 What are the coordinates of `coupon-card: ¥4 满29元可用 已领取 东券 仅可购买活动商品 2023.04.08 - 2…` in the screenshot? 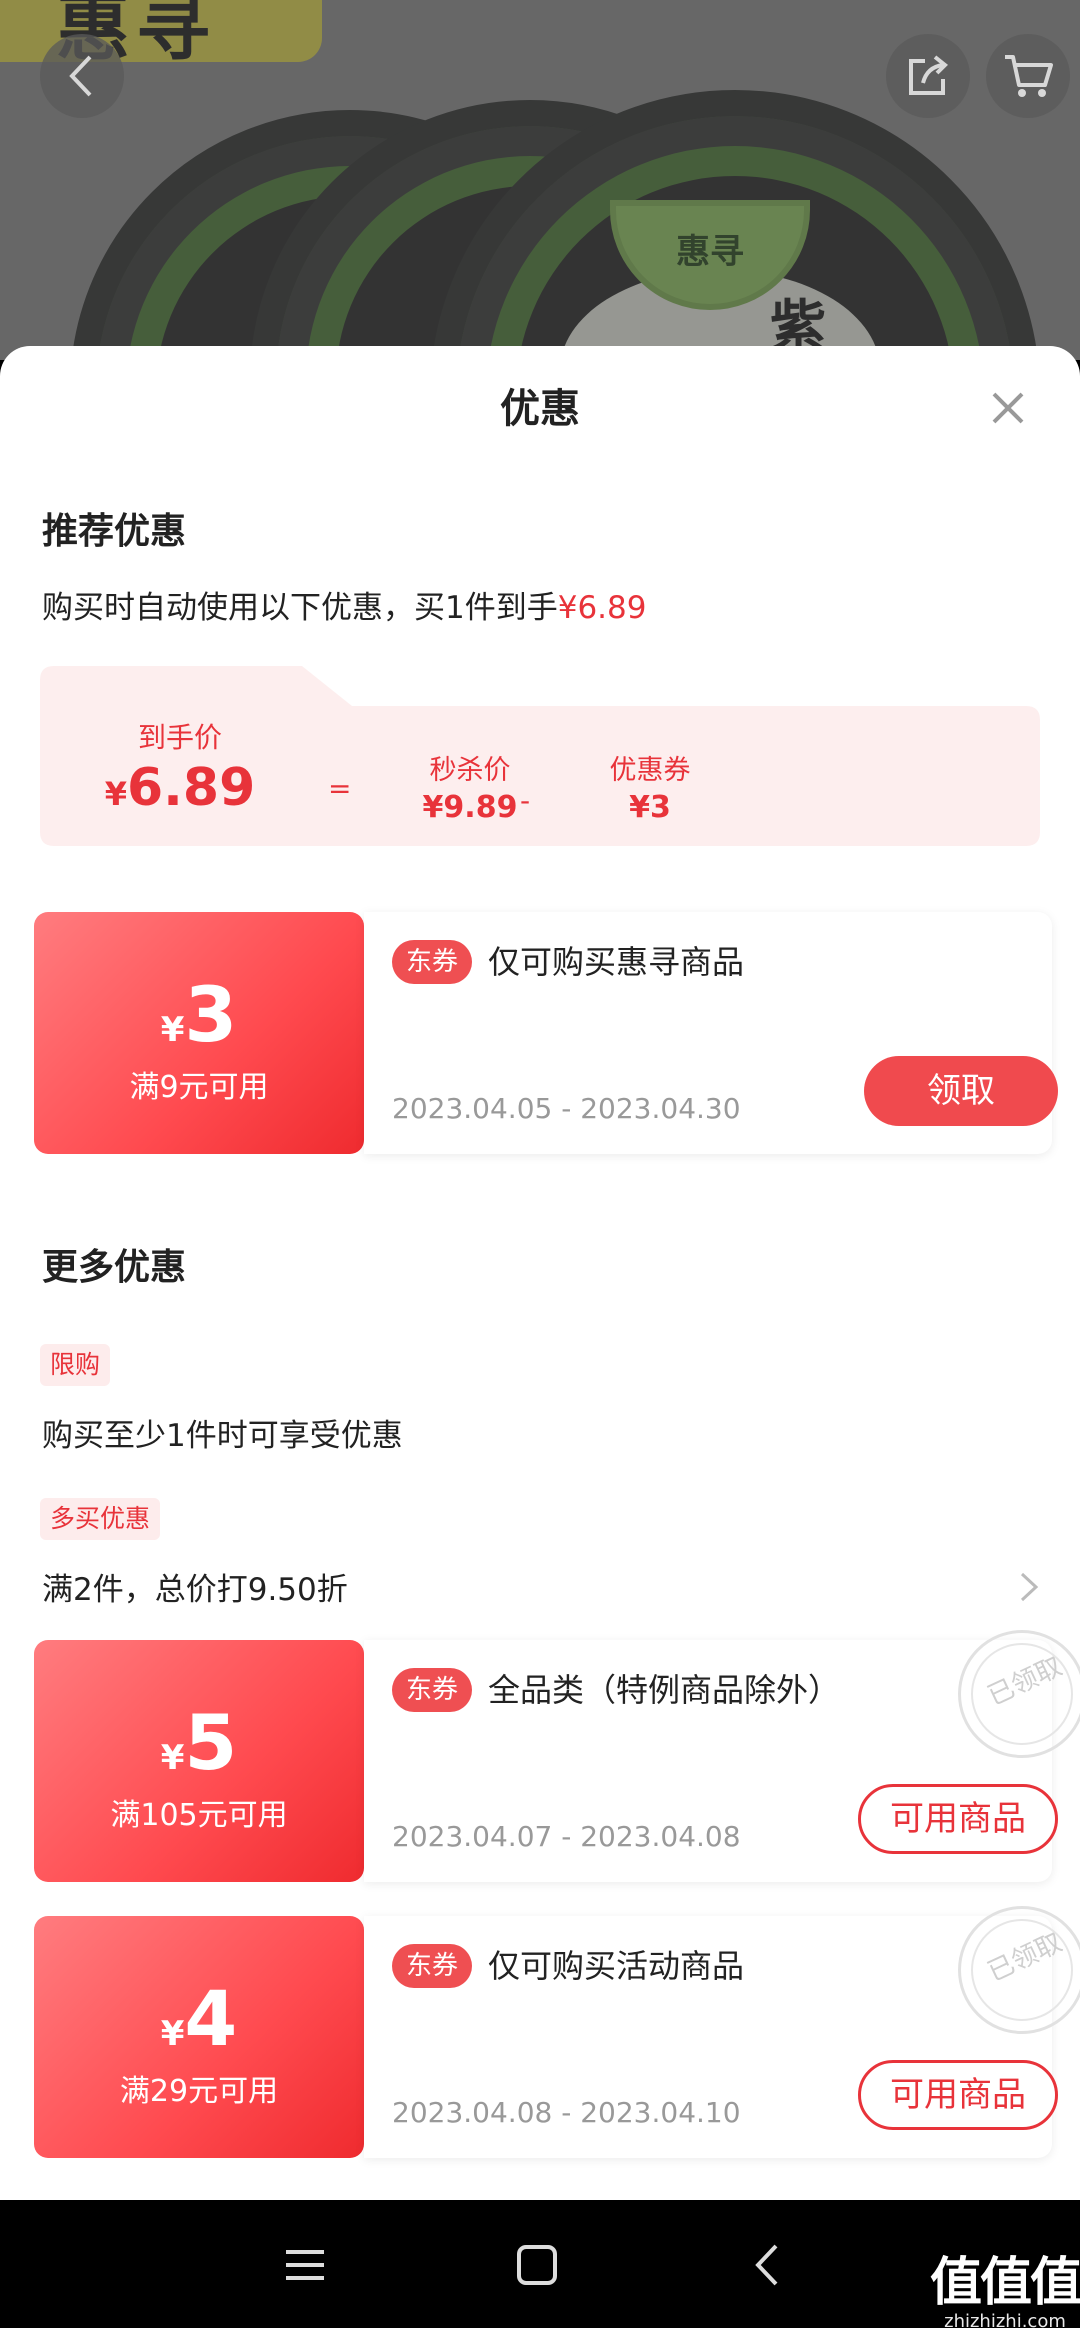 It's located at (557, 2032).